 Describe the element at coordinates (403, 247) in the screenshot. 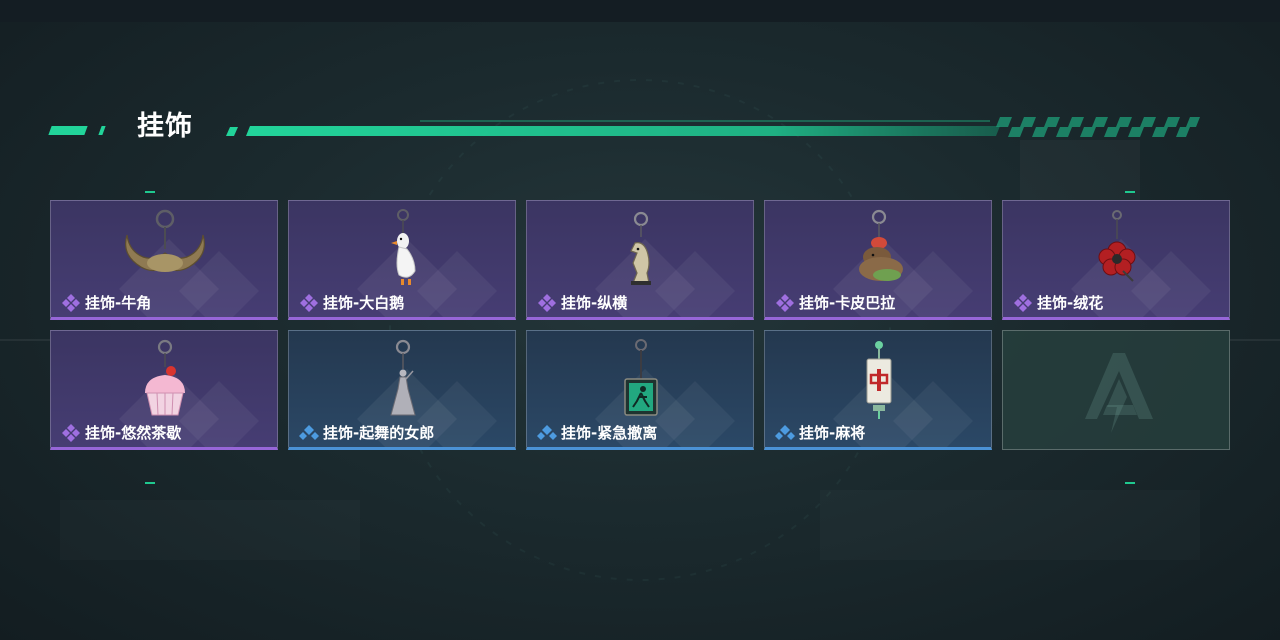

I see `white-goose-charm-icon` at that location.